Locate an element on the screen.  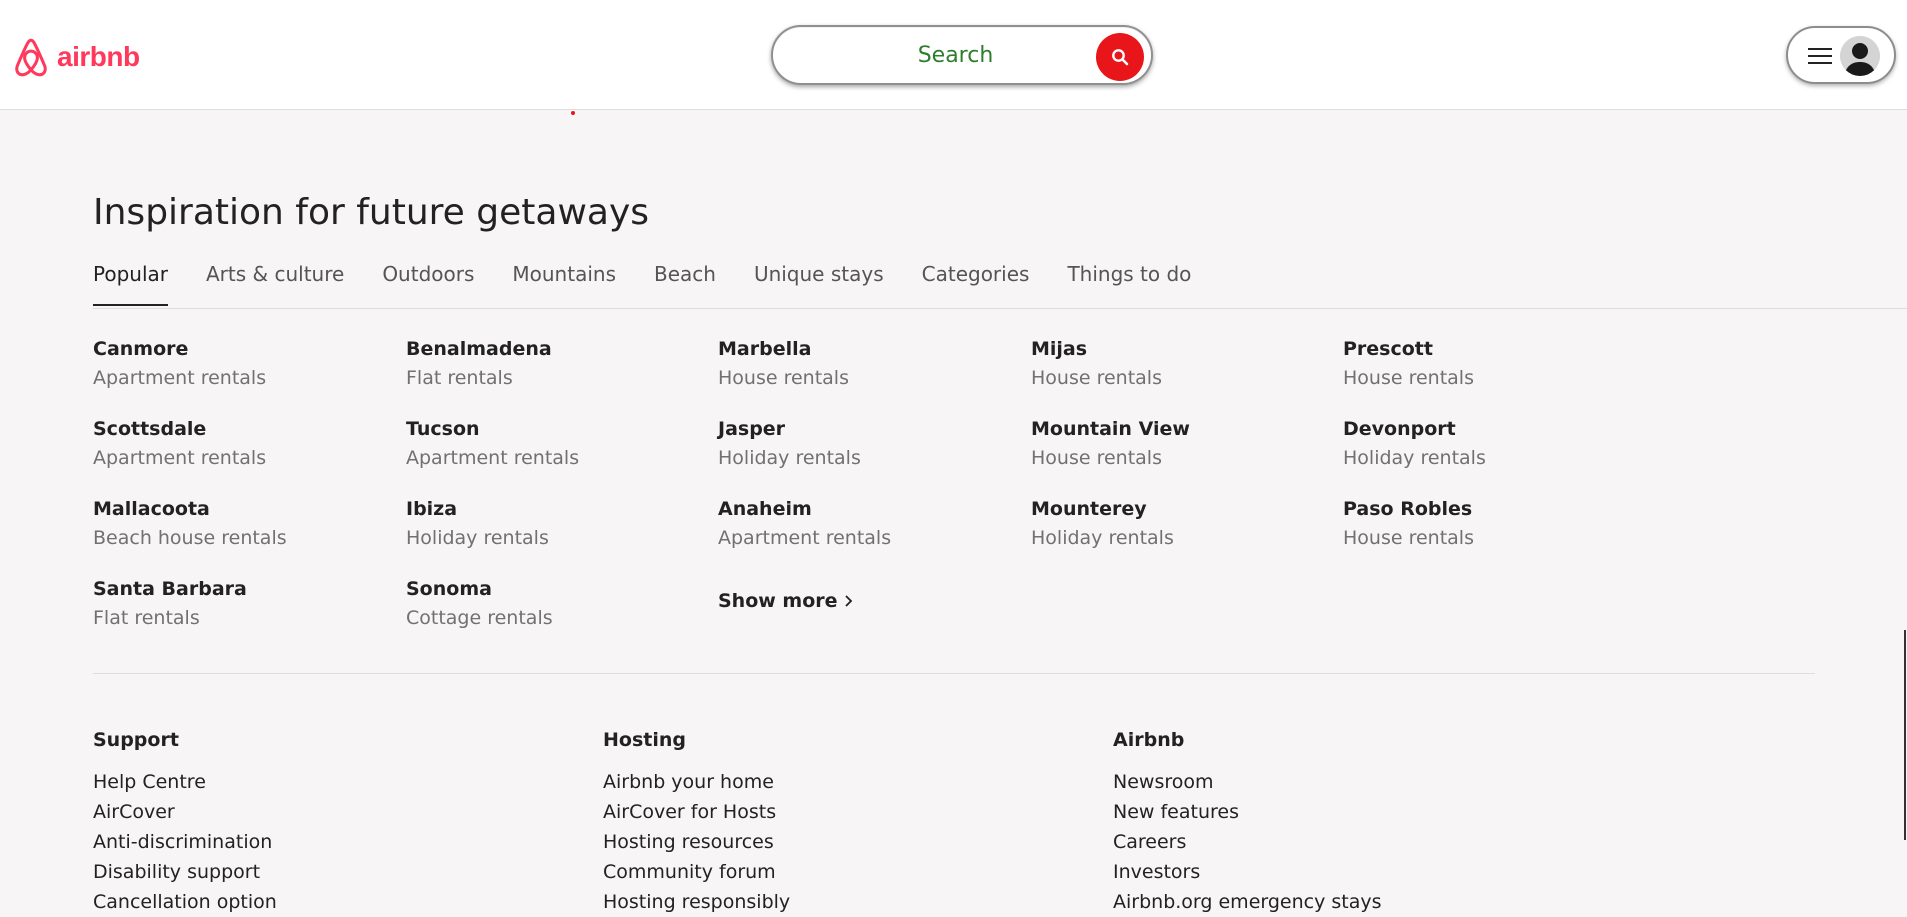
destination-city: Santa Barbara is located at coordinates (170, 589).